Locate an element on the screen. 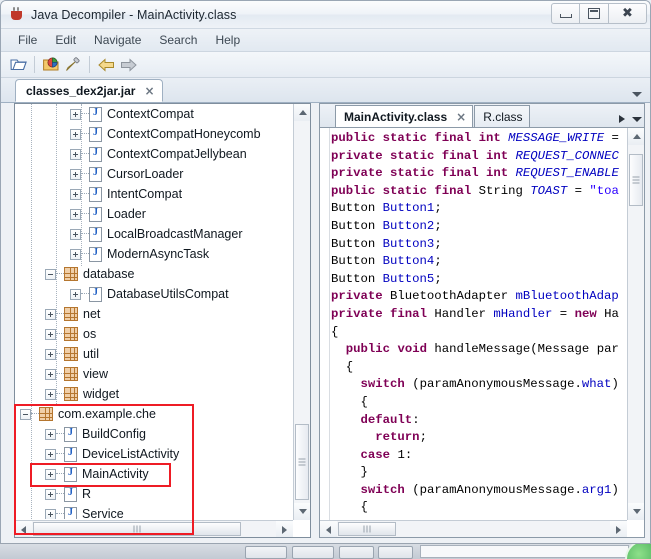  jar-tab-close-icon: × is located at coordinates (149, 91).